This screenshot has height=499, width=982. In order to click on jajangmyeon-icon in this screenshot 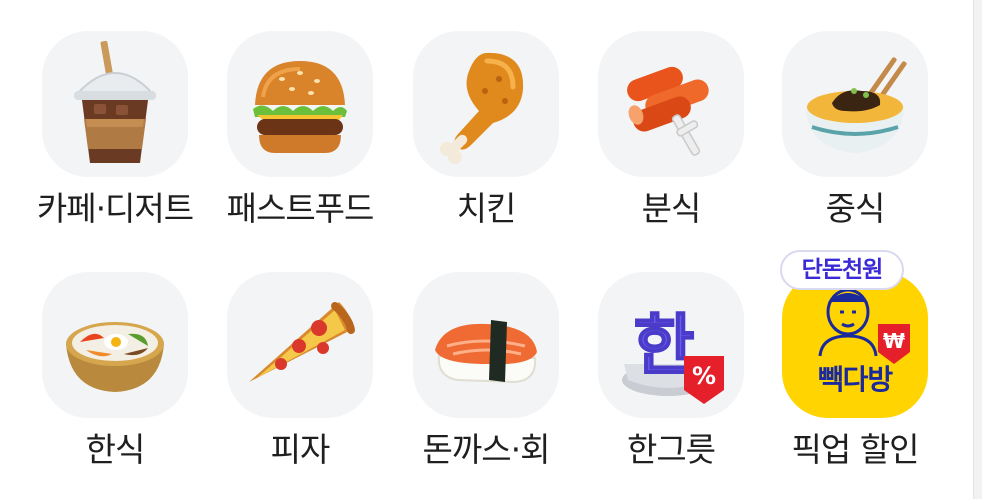, I will do `click(855, 104)`.